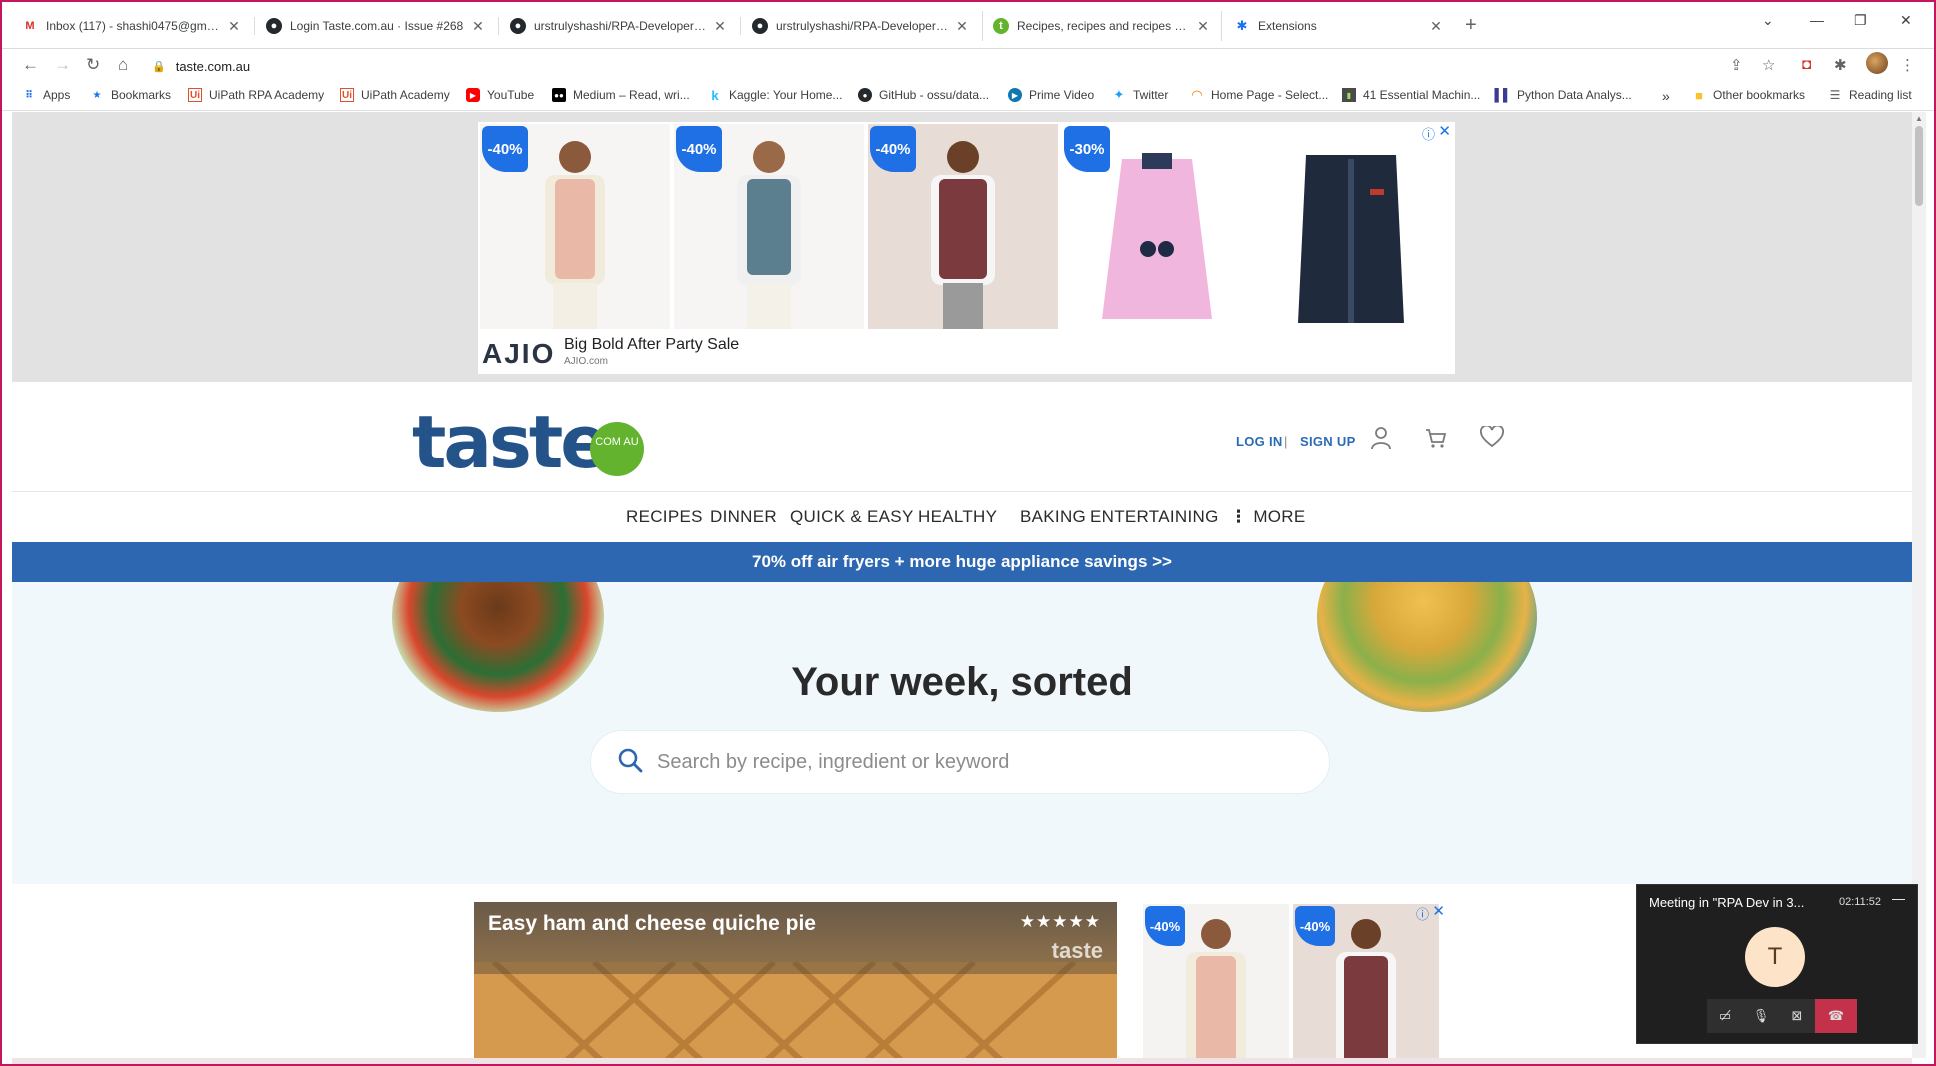 The image size is (1936, 1066). I want to click on bookmark-apps: ⠿ Apps, so click(46, 95).